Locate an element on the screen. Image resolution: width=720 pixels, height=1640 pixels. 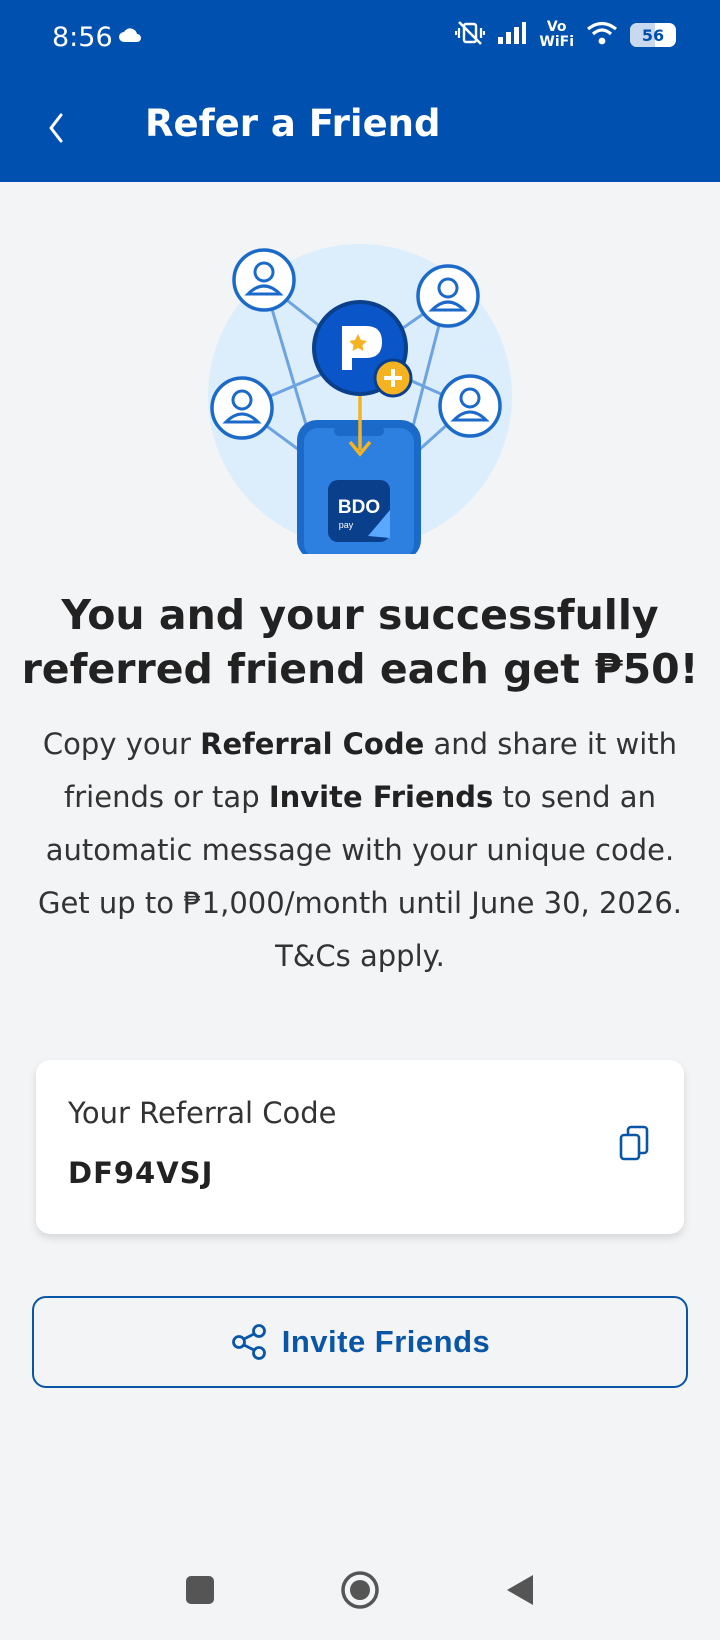
chevron-left-icon is located at coordinates (56, 128).